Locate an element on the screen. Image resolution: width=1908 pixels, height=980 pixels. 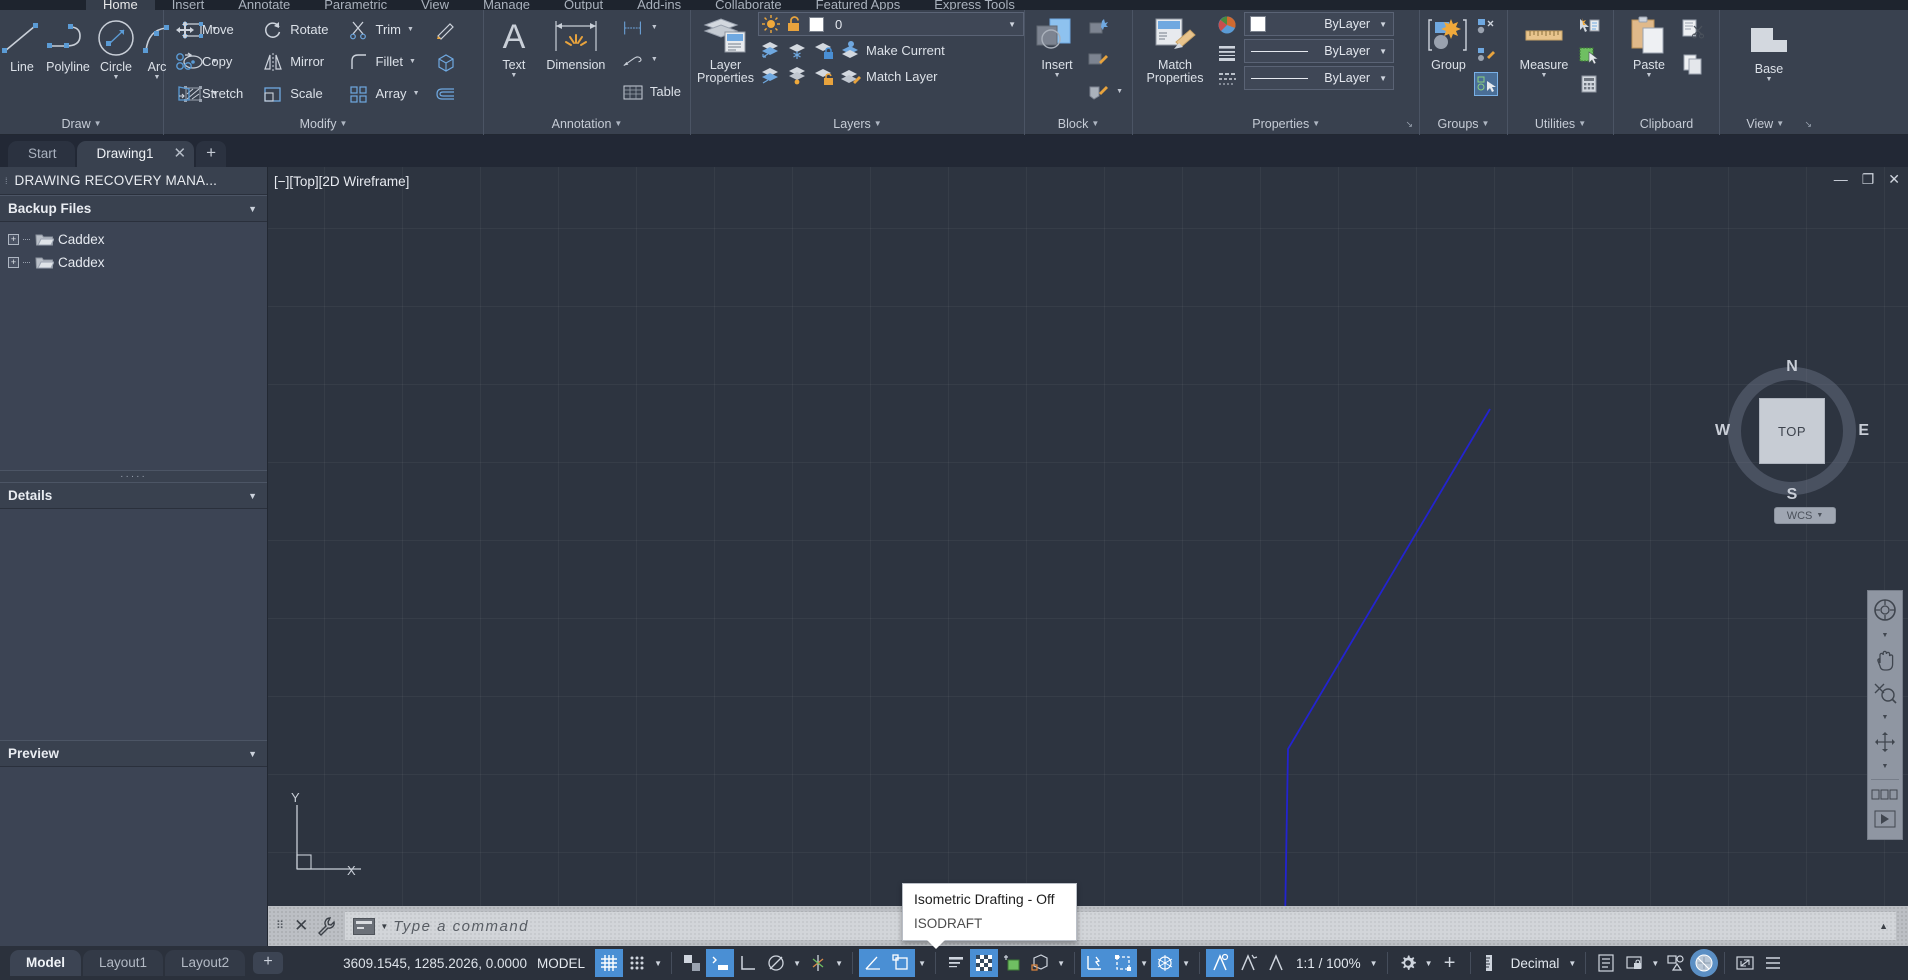
units-icon is located at coordinates (1491, 963).